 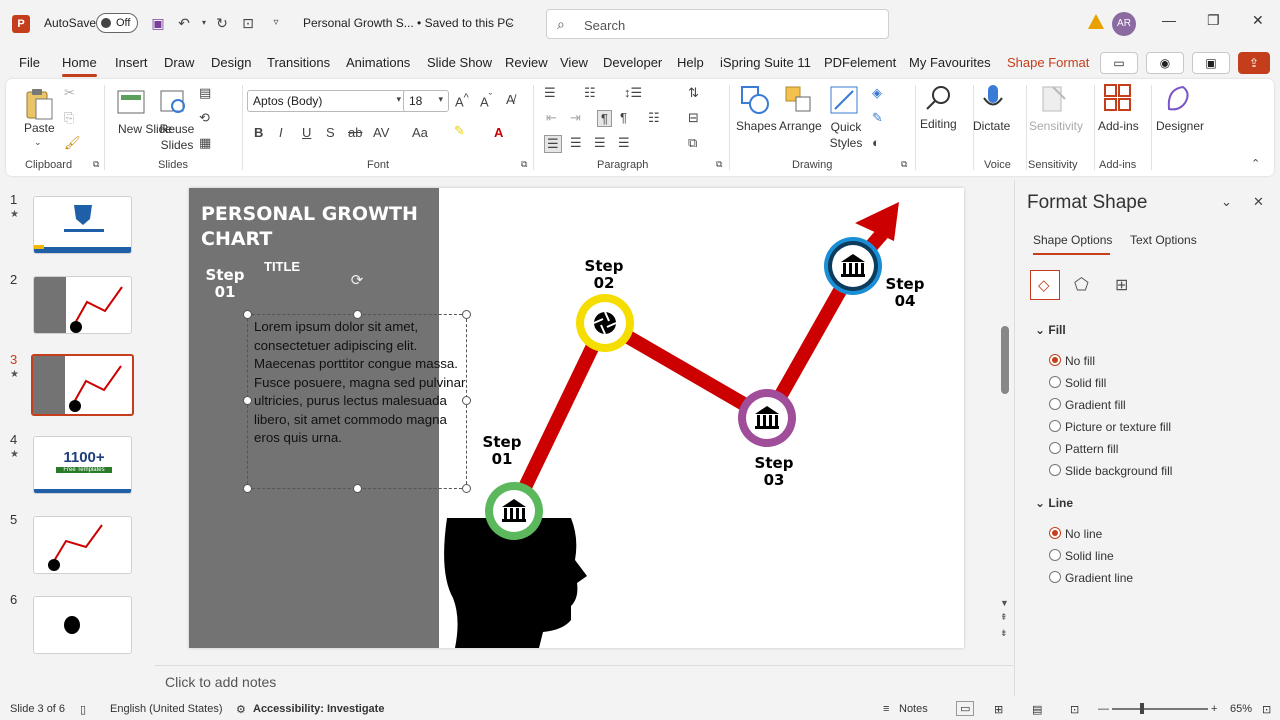 What do you see at coordinates (1054, 98) in the screenshot?
I see `sensitivity-icon` at bounding box center [1054, 98].